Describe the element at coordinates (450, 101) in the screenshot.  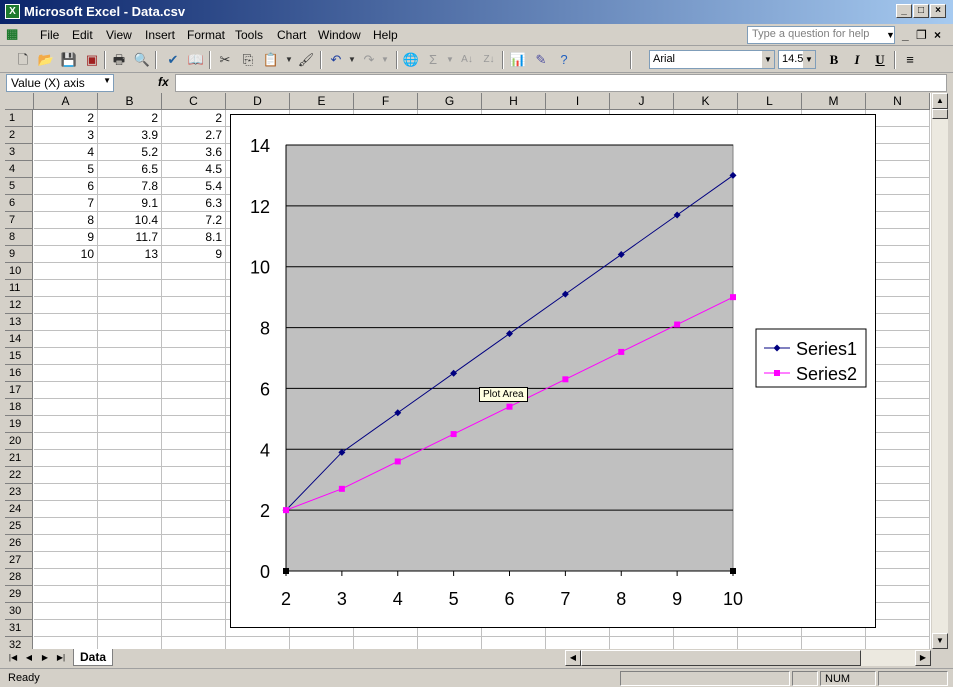
I see `column-header-g: G` at that location.